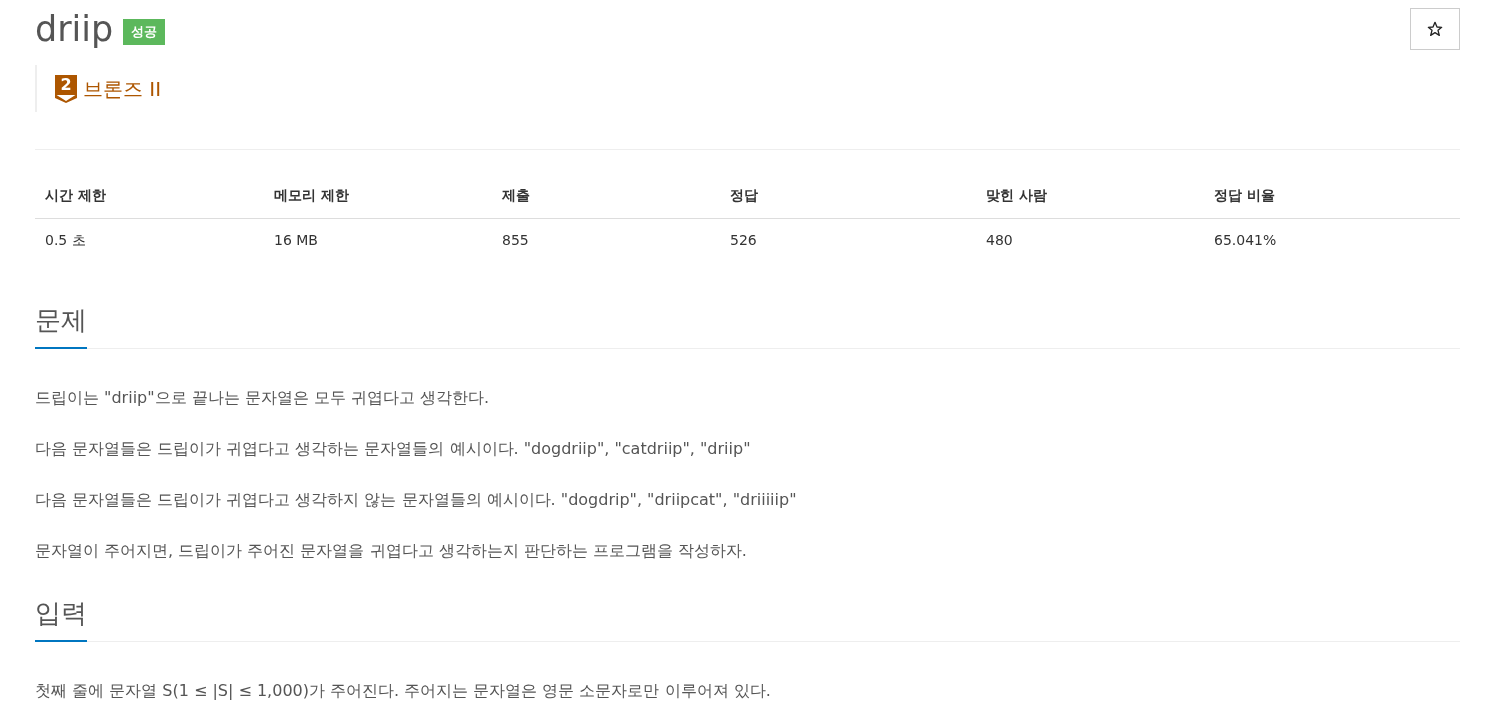  What do you see at coordinates (61, 325) in the screenshot?
I see `section-heading: 문제` at bounding box center [61, 325].